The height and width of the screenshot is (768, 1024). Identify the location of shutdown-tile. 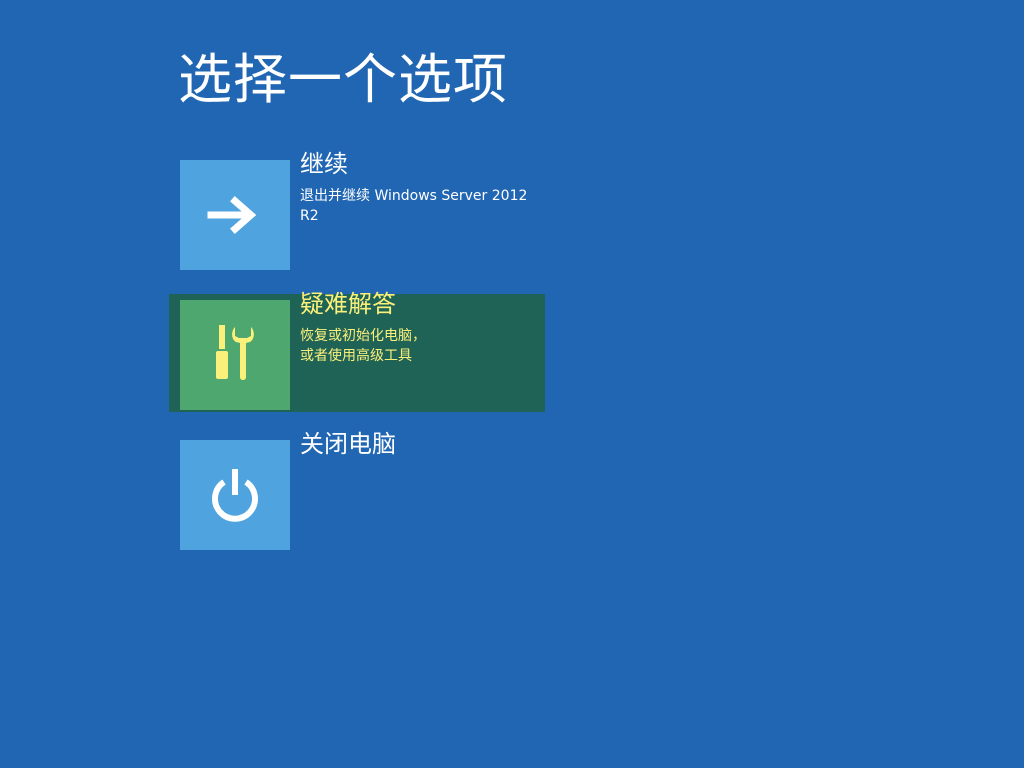
(235, 495).